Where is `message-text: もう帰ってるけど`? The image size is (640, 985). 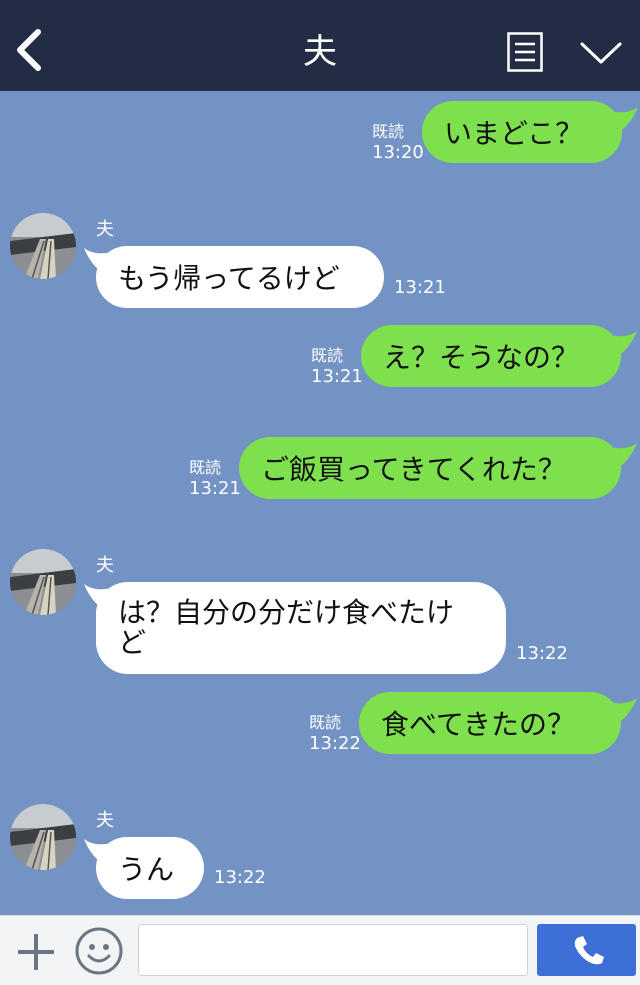 message-text: もう帰ってるけど is located at coordinates (229, 278).